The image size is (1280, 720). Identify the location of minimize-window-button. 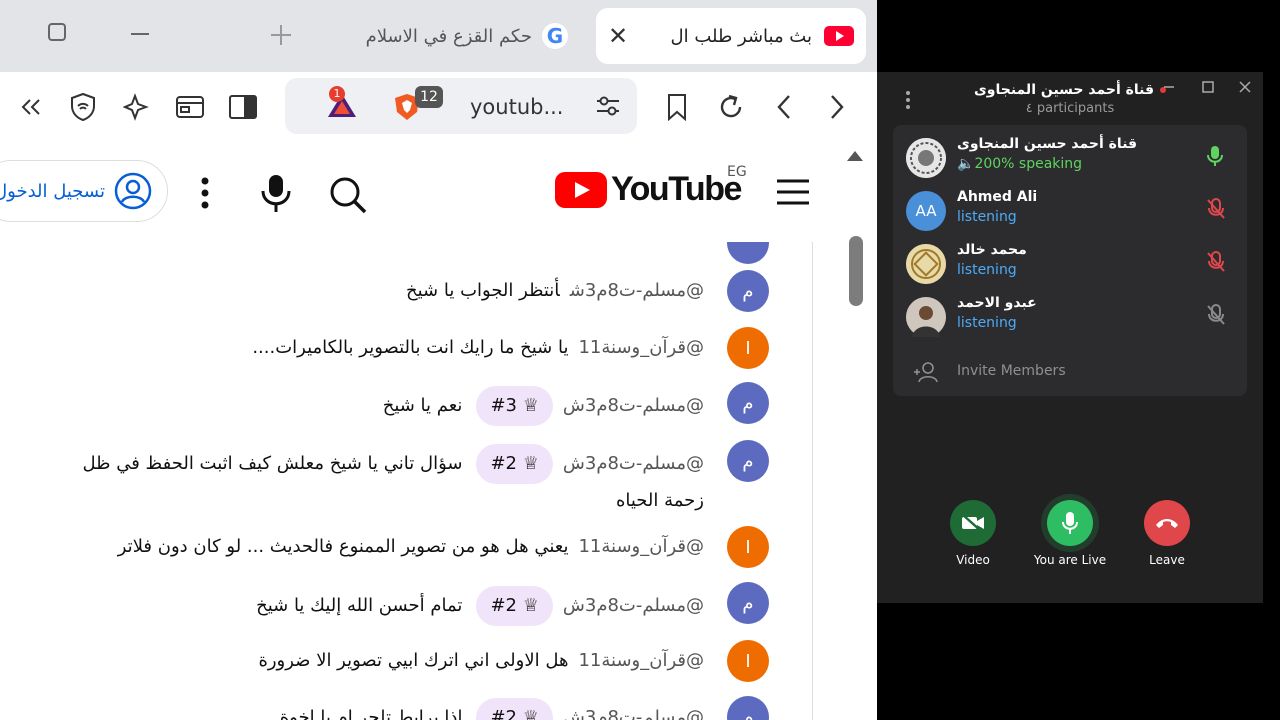
(140, 37).